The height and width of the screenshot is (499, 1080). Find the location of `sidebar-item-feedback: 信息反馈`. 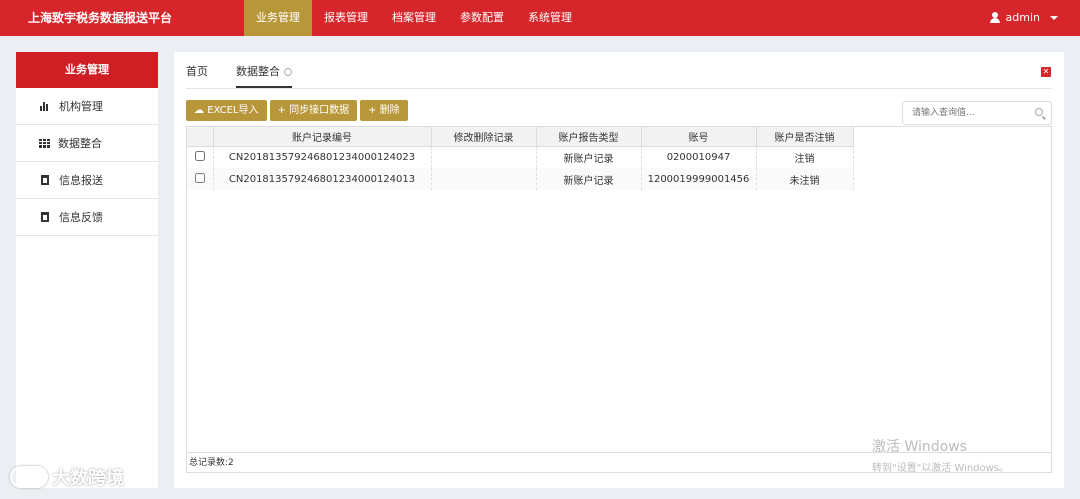

sidebar-item-feedback: 信息反馈 is located at coordinates (87, 217).